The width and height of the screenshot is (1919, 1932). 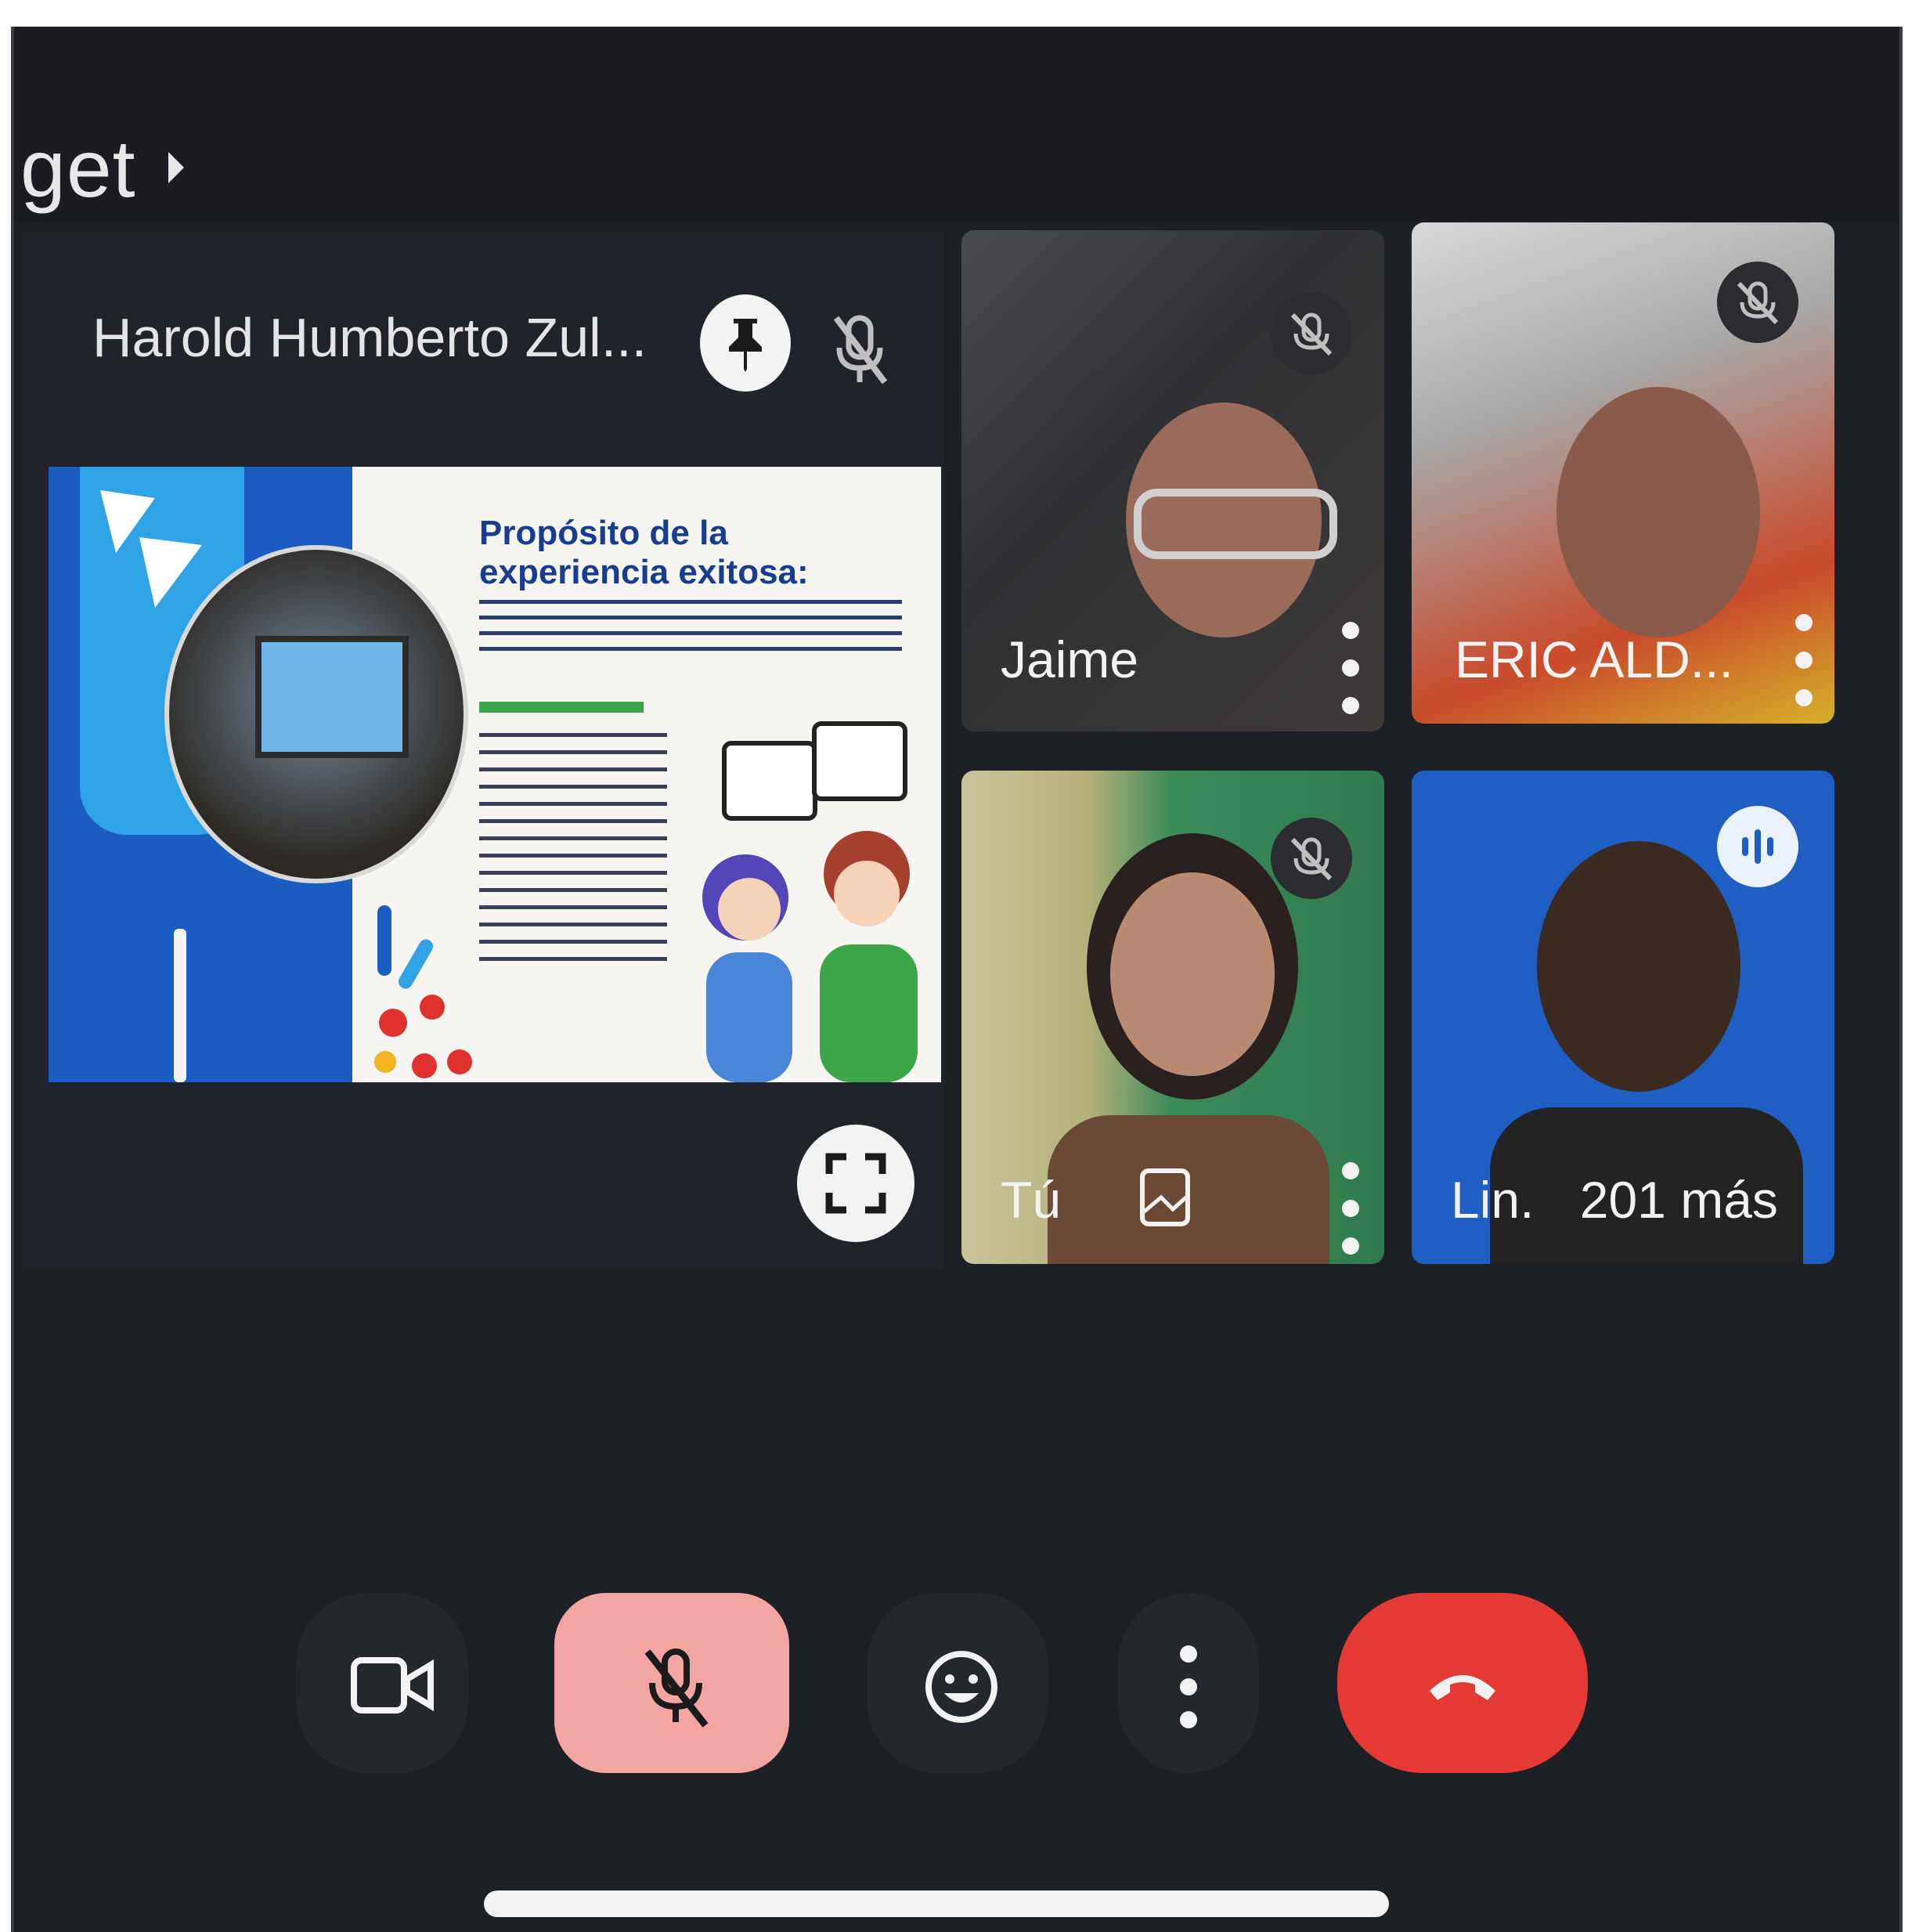 I want to click on glasses, so click(x=1235, y=524).